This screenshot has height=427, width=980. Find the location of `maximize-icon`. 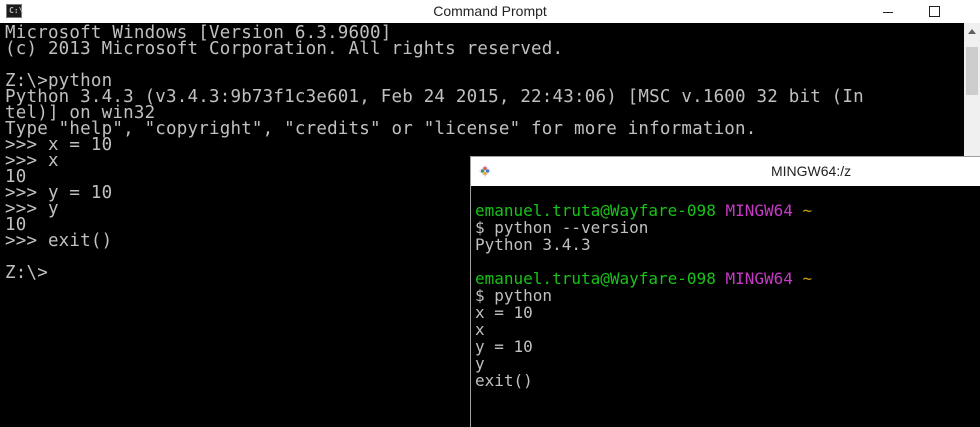

maximize-icon is located at coordinates (934, 11).